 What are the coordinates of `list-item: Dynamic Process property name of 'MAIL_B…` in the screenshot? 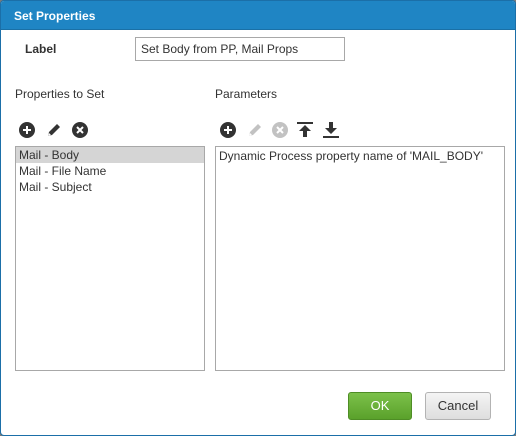 It's located at (360, 155).